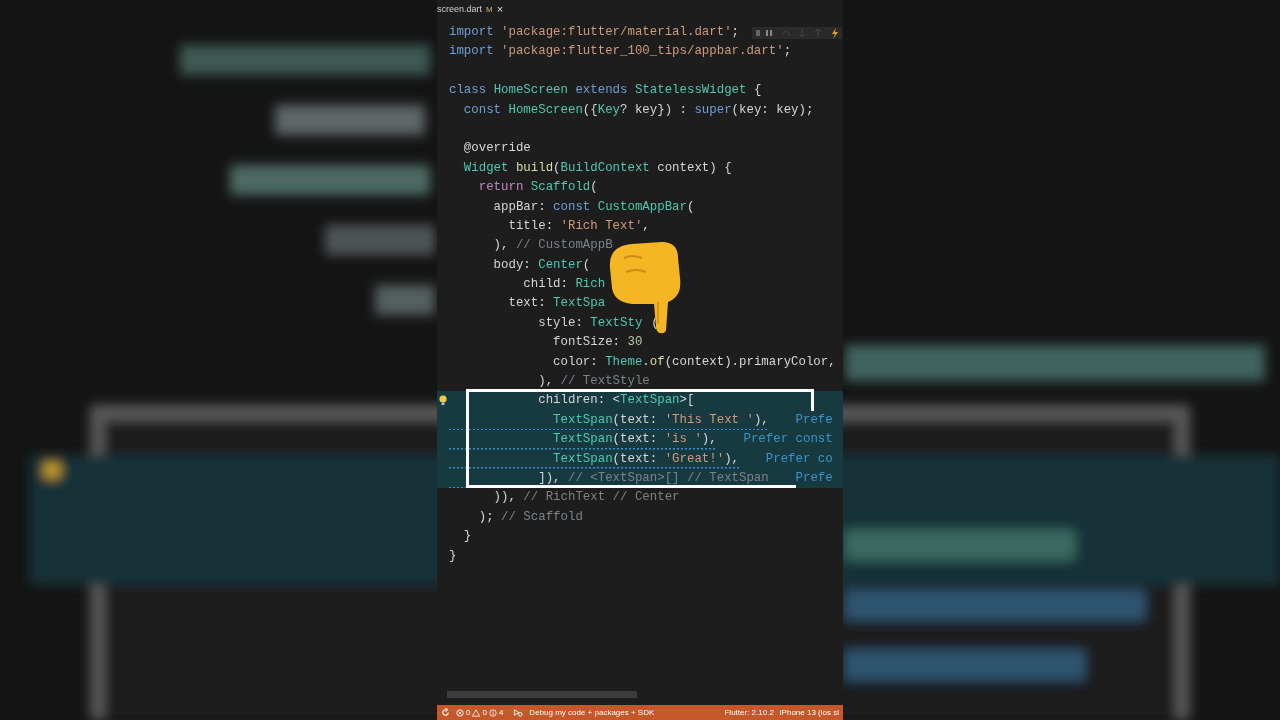 This screenshot has height=720, width=1280. Describe the element at coordinates (537, 188) in the screenshot. I see `code-line: return Scaffold(` at that location.